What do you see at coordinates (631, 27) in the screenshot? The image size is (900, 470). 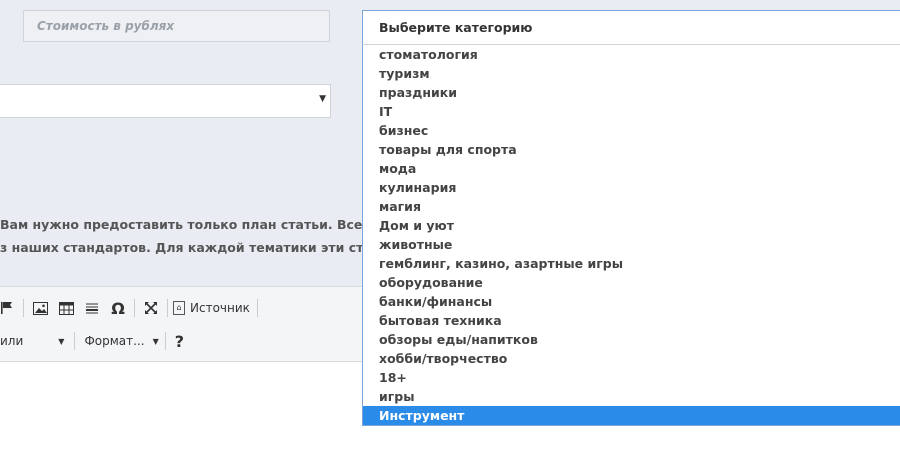 I see `category-select: Выберите категорию` at bounding box center [631, 27].